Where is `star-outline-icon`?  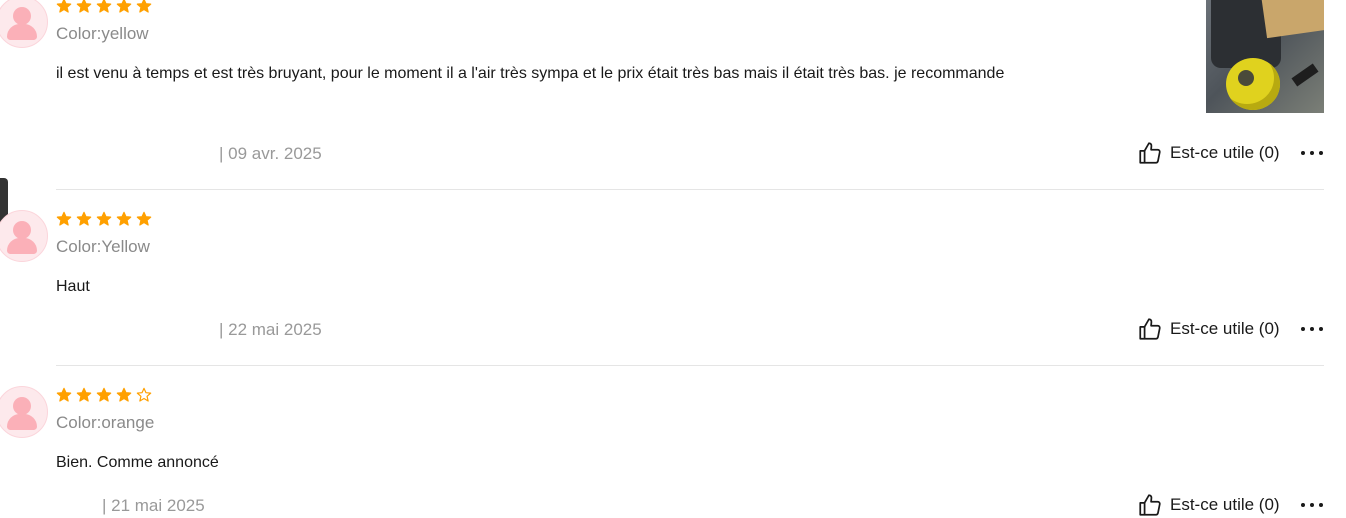
star-outline-icon is located at coordinates (144, 394).